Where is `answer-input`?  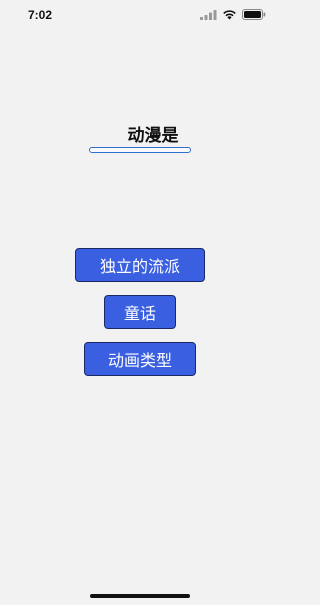 answer-input is located at coordinates (140, 150).